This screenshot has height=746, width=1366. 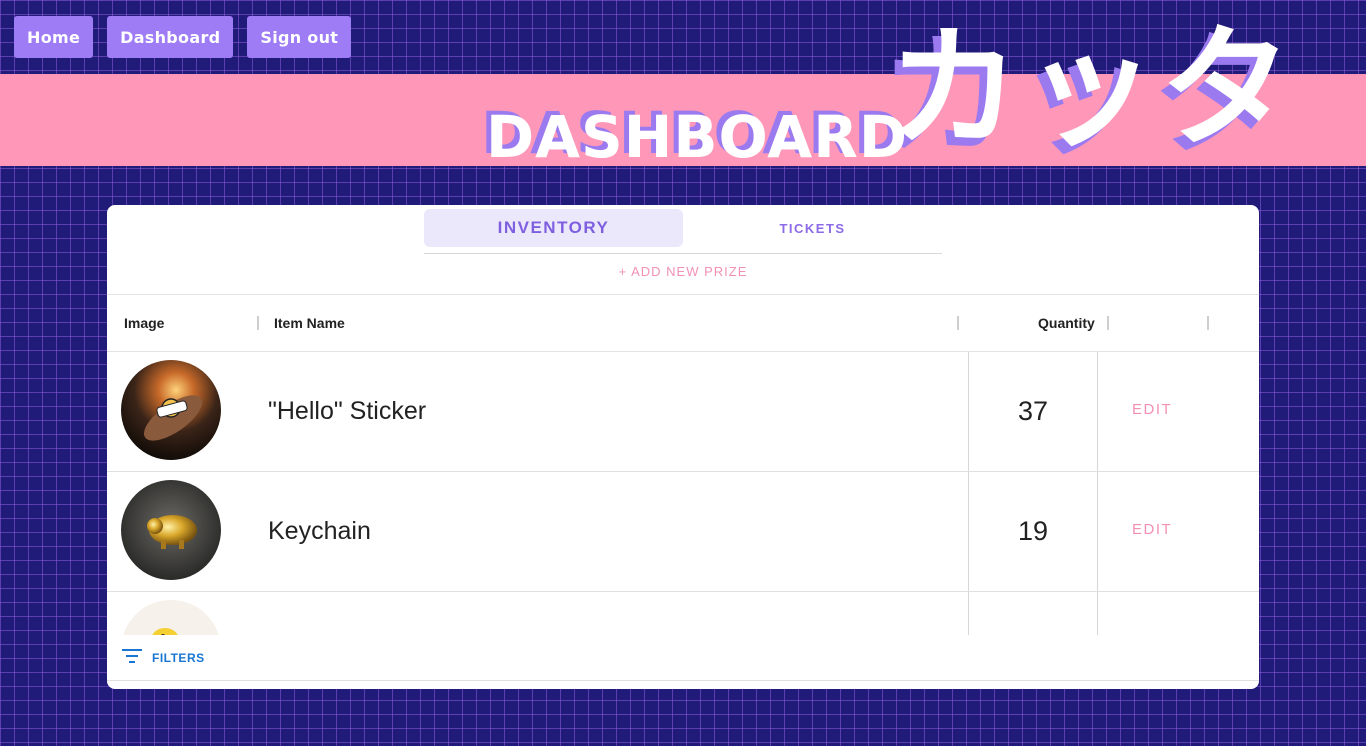 I want to click on dashboard-button: Dashboard, so click(x=170, y=37).